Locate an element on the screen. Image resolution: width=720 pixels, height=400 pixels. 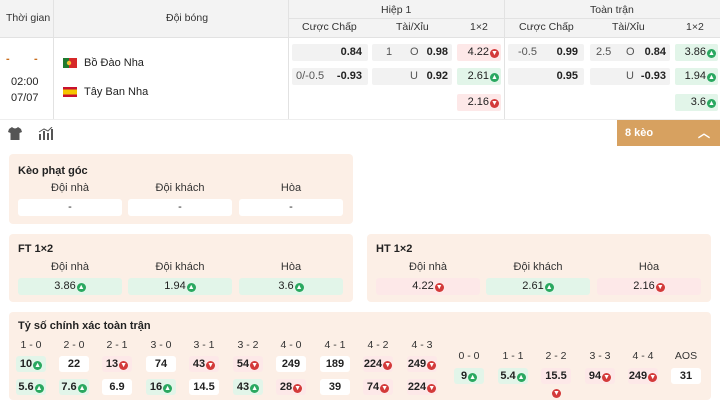
ft-home-odd: 3.86 ▲ is located at coordinates (70, 286).